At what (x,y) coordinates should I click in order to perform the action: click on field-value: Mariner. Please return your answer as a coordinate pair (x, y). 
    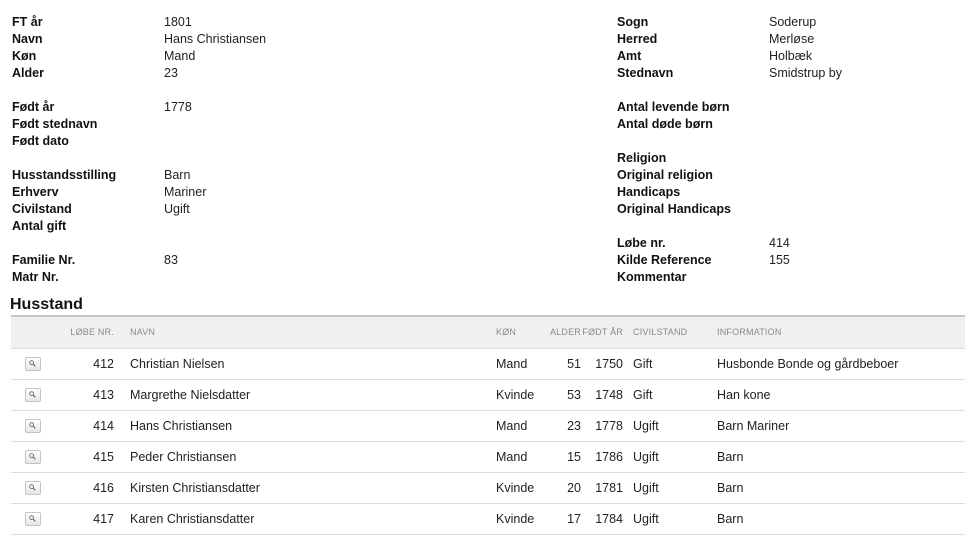
    Looking at the image, I should click on (185, 192).